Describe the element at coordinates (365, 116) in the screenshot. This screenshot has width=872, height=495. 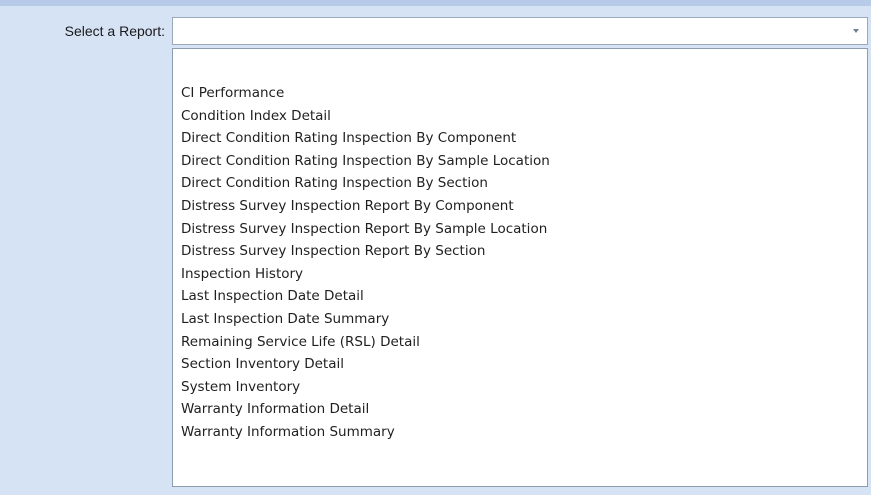
I see `option-condition-index-detail: Condition Index Detail` at that location.